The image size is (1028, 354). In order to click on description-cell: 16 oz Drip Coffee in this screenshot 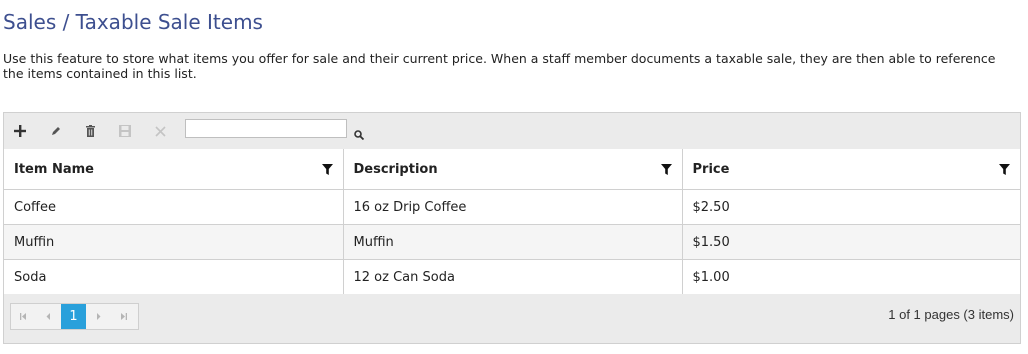, I will do `click(513, 207)`.